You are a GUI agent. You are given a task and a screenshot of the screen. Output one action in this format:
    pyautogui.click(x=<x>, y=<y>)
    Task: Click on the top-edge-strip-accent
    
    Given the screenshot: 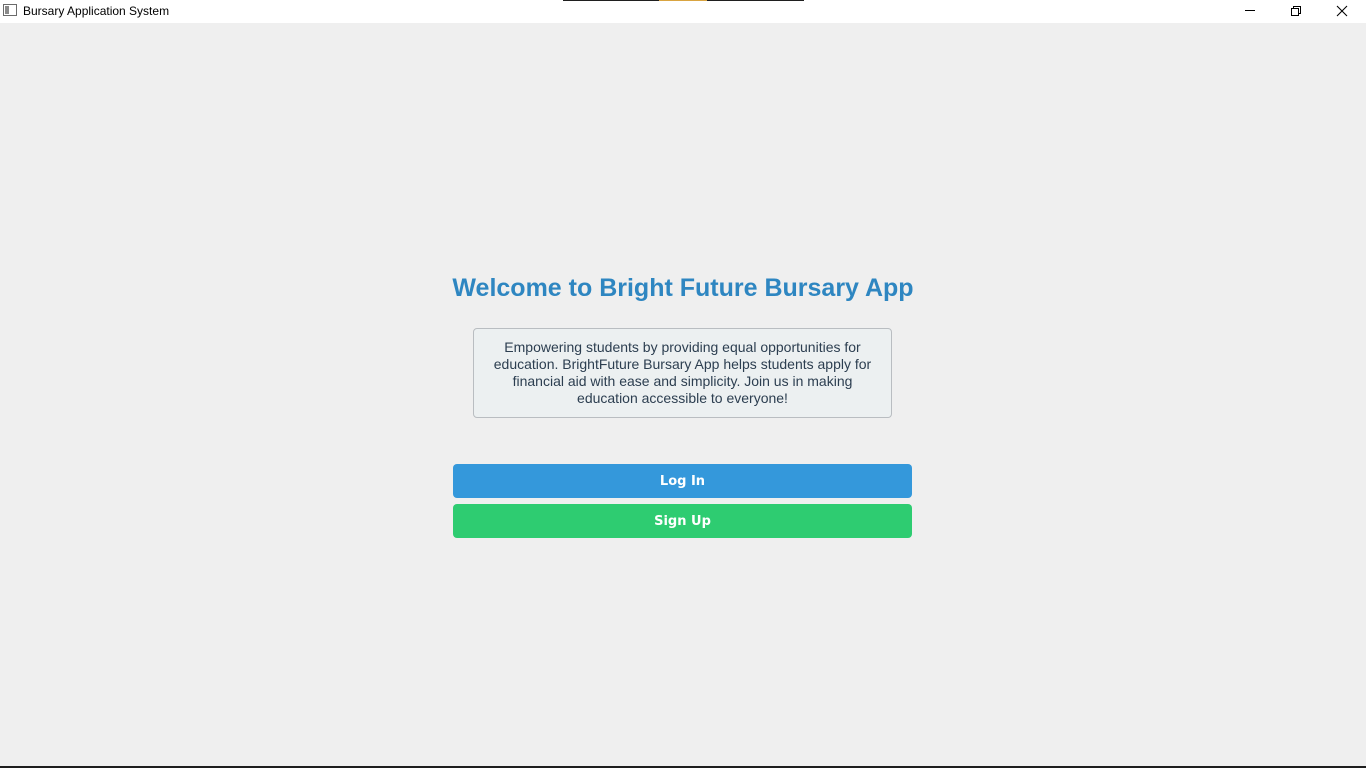 What is the action you would take?
    pyautogui.click(x=683, y=0)
    